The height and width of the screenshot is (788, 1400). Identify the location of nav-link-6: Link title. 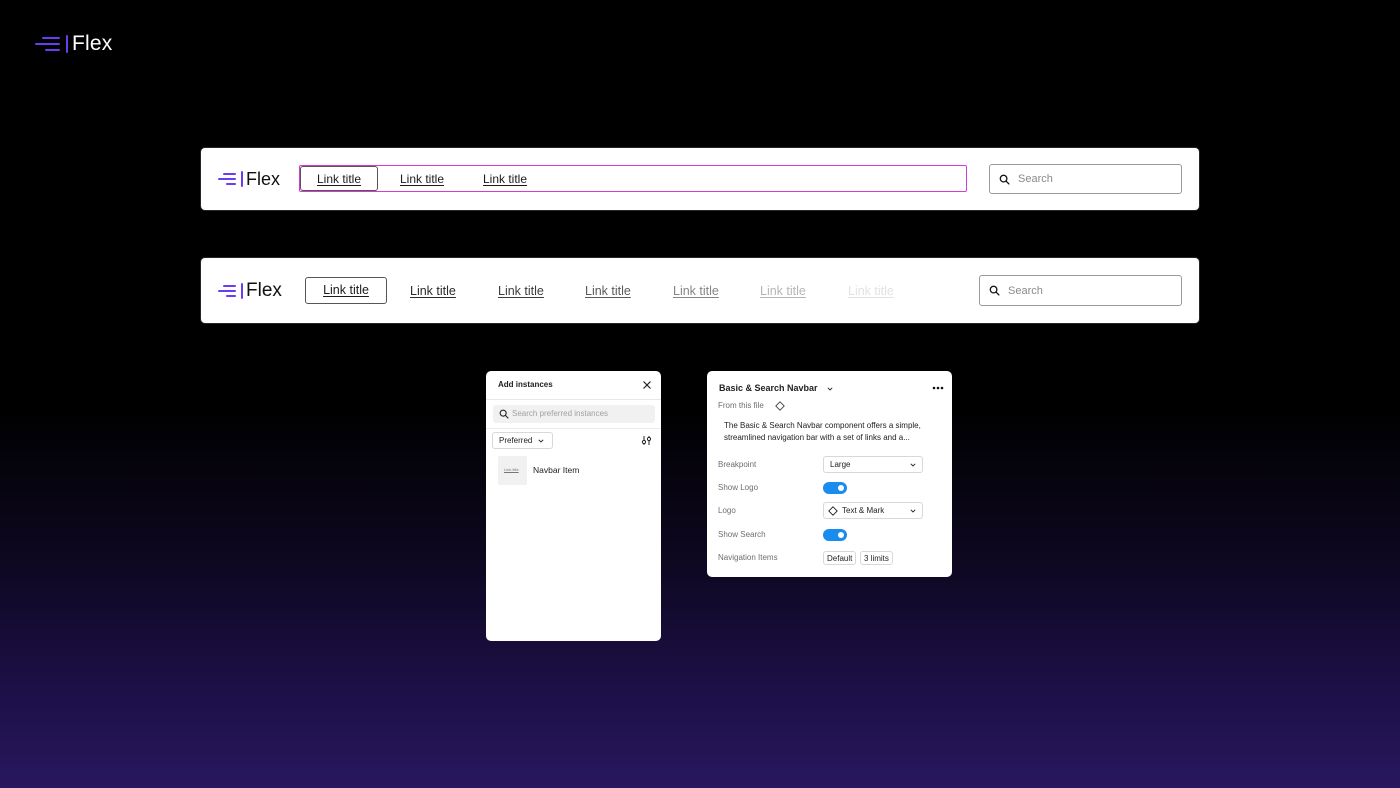
(783, 291).